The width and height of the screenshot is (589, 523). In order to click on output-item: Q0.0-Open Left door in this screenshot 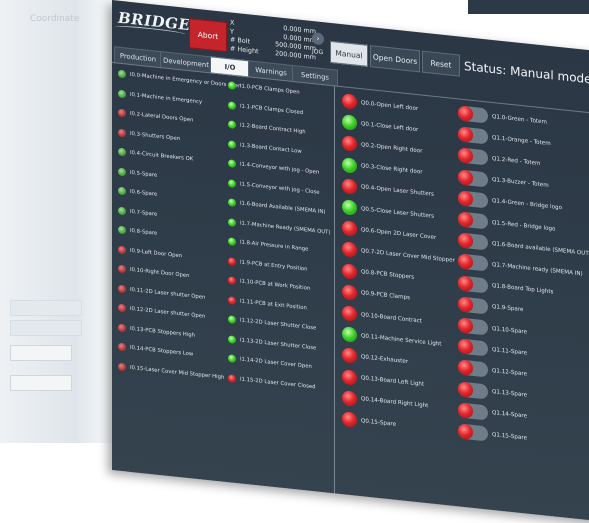, I will do `click(380, 104)`.